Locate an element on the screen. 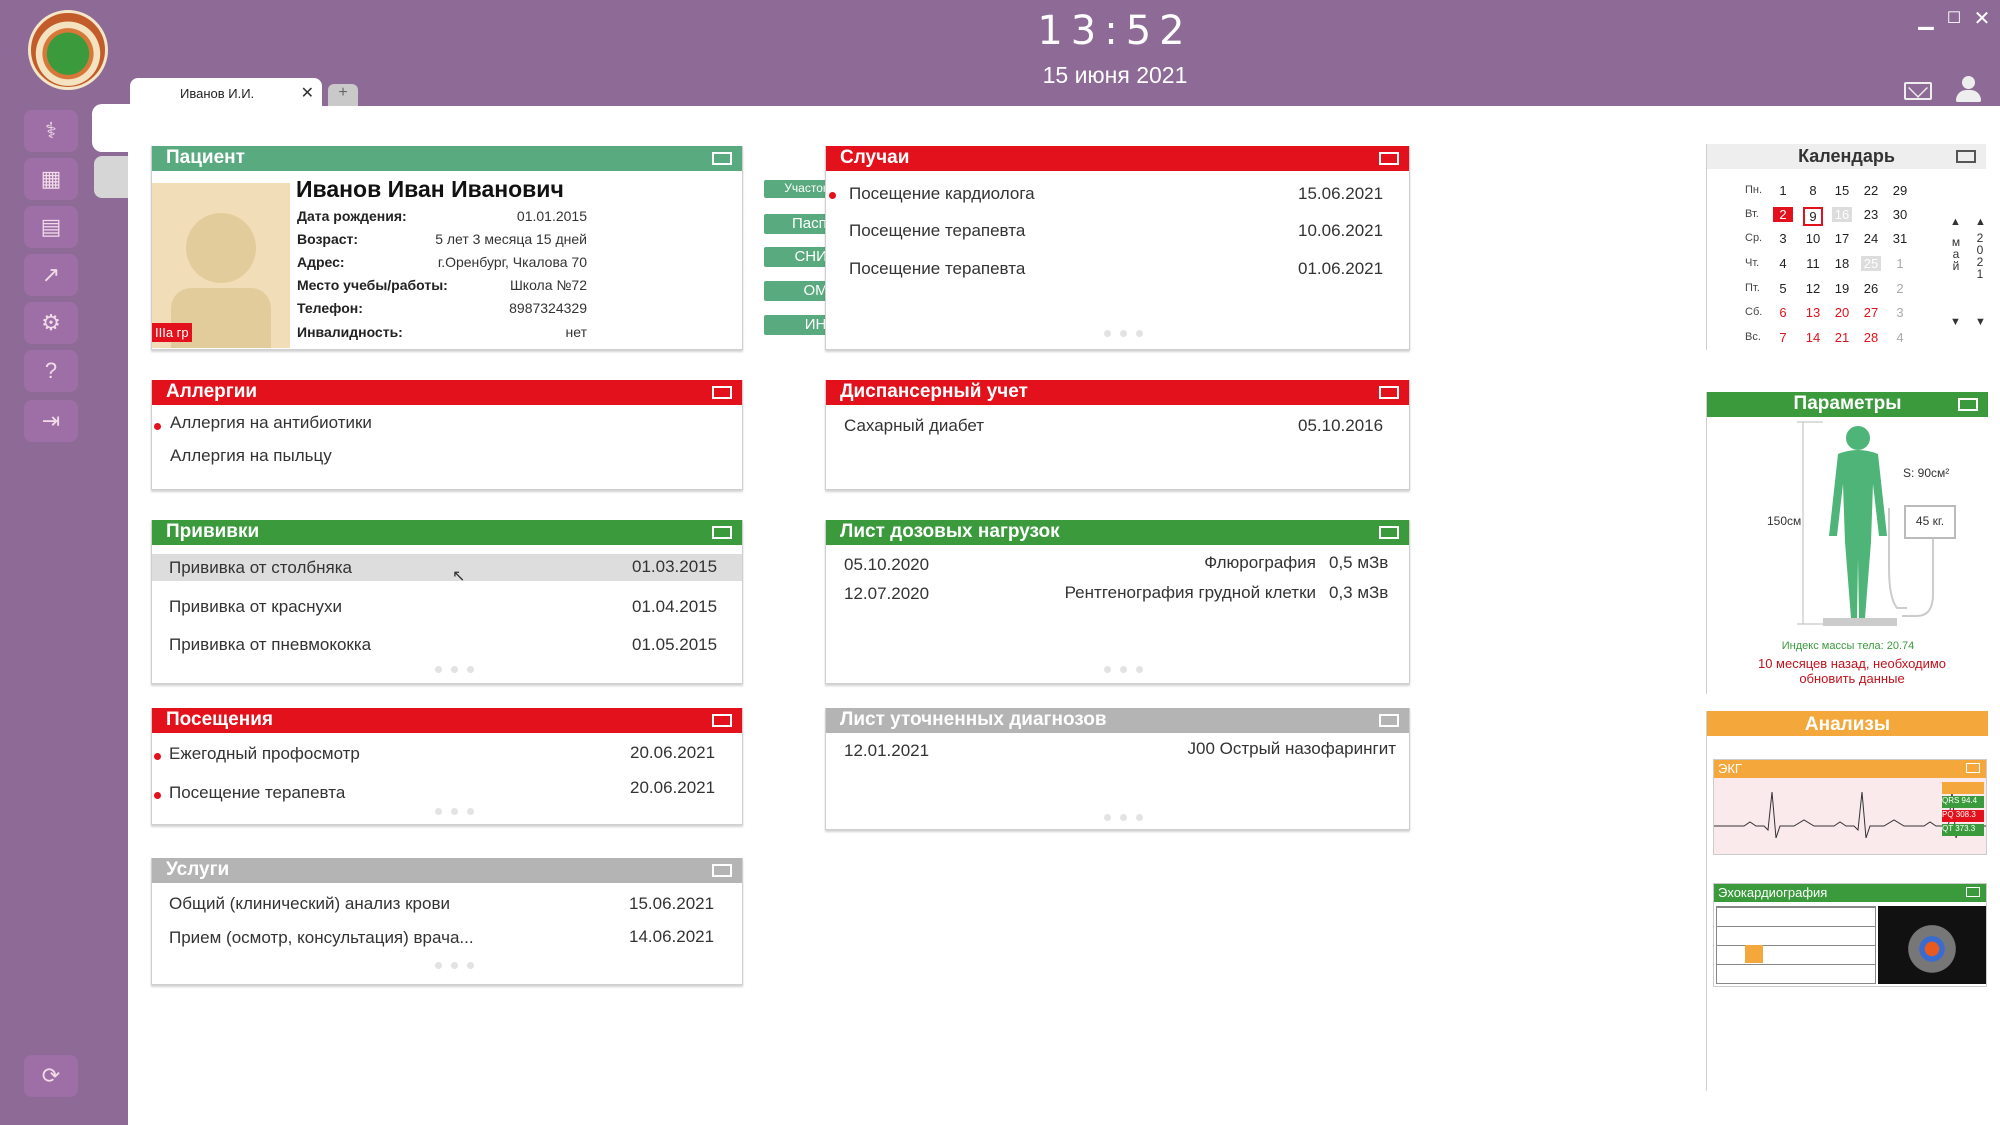 This screenshot has width=2000, height=1125. calendar-day: 8 is located at coordinates (1813, 190).